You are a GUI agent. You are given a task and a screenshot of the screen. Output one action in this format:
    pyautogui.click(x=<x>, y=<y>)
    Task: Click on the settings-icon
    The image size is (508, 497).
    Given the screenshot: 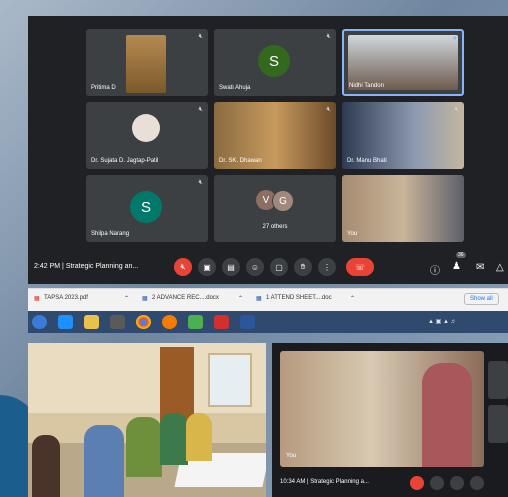 What is the action you would take?
    pyautogui.click(x=195, y=322)
    